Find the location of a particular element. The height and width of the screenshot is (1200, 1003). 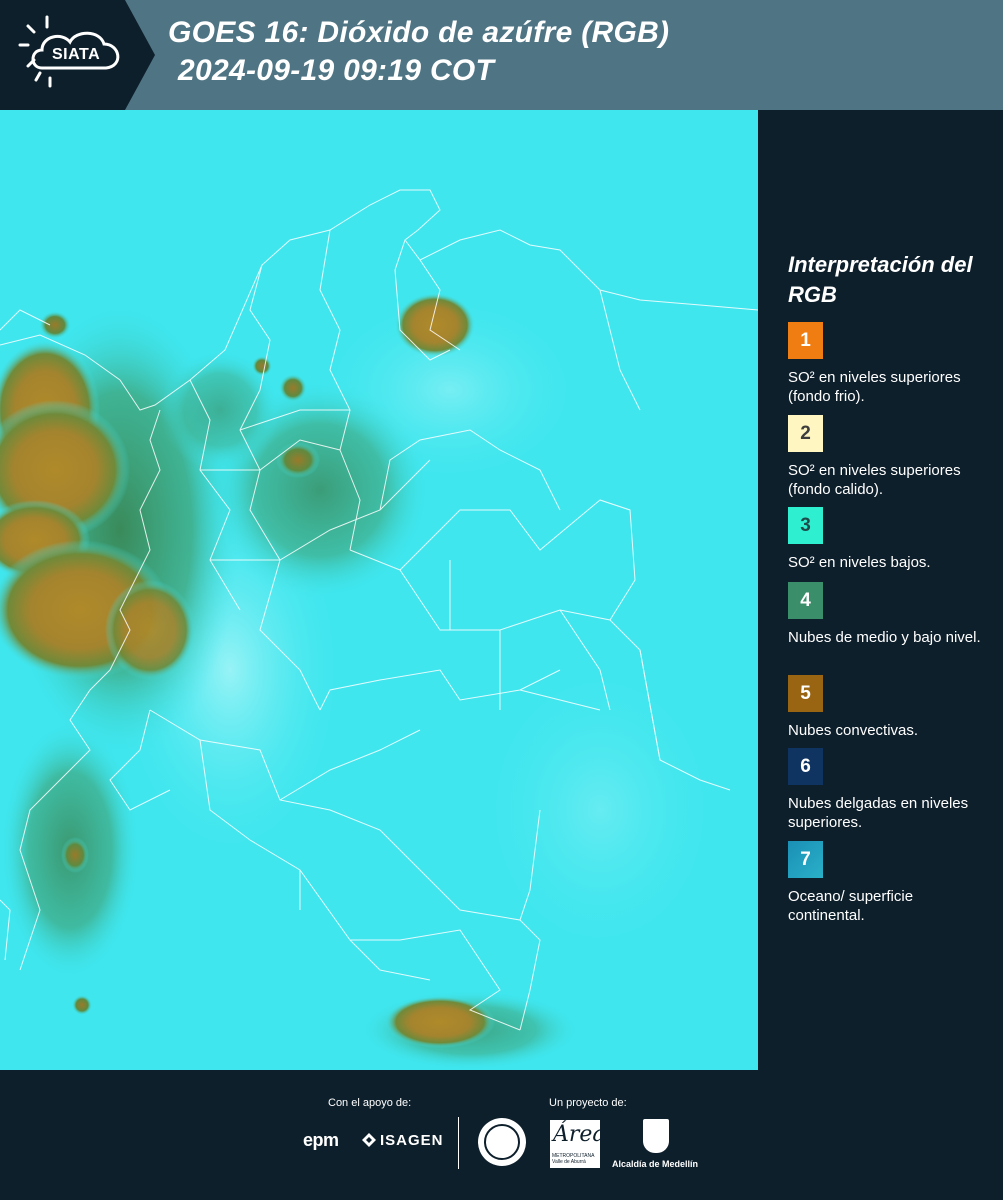

legend-item-5: 5 Nubes convectivas. is located at coordinates (890, 707).